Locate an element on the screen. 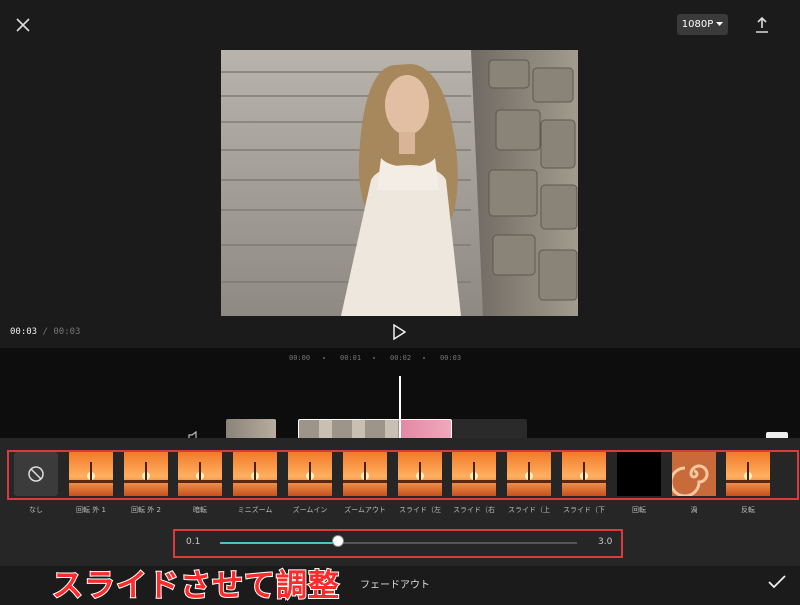 Image resolution: width=800 pixels, height=605 pixels. slider-max-label: 3.0 is located at coordinates (605, 542).